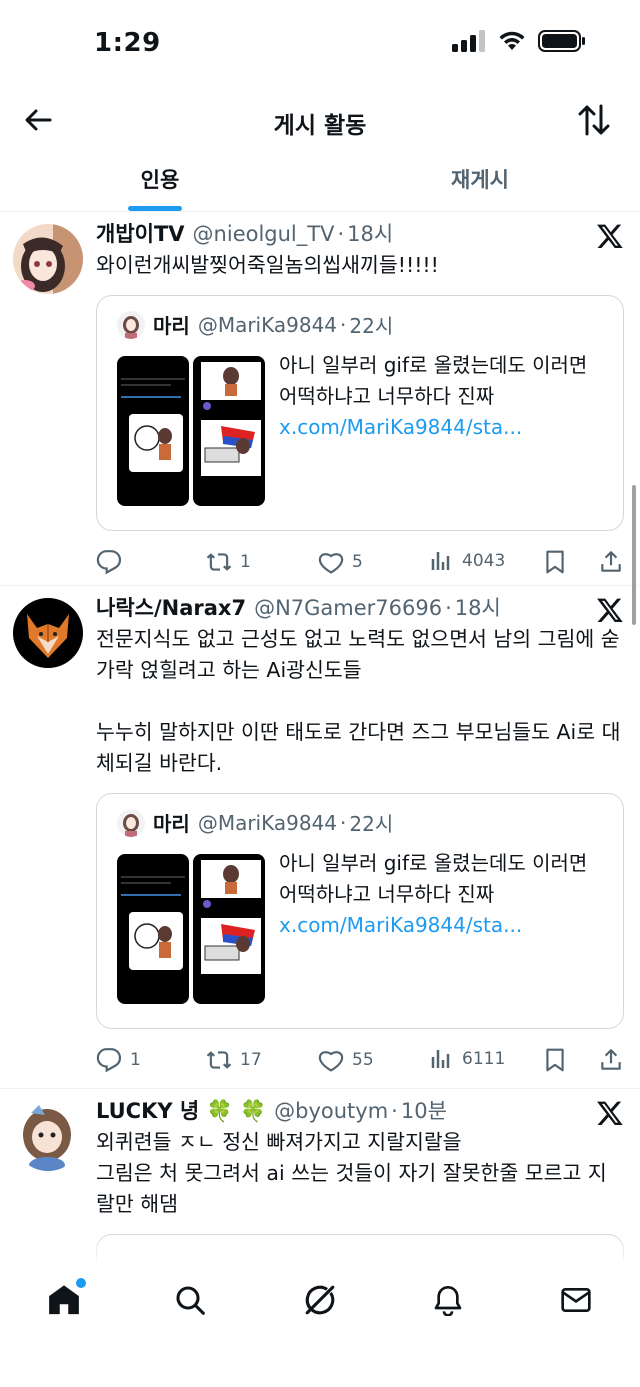 This screenshot has height=1387, width=640. I want to click on quote-card, so click(360, 1248).